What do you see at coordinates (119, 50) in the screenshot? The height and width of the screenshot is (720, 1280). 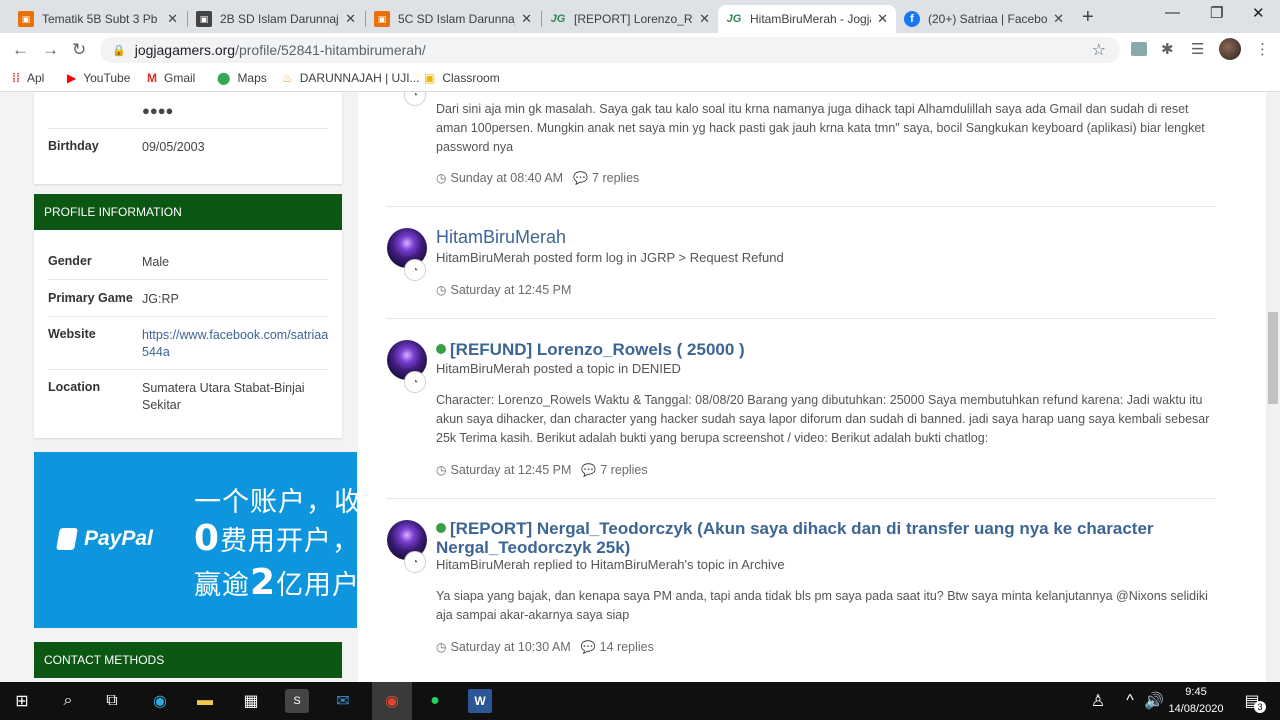 I see `lock-icon: 🔒` at bounding box center [119, 50].